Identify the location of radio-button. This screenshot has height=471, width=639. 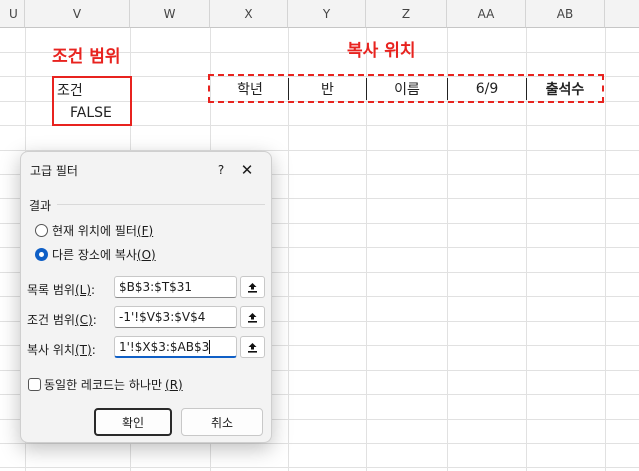
(41, 230).